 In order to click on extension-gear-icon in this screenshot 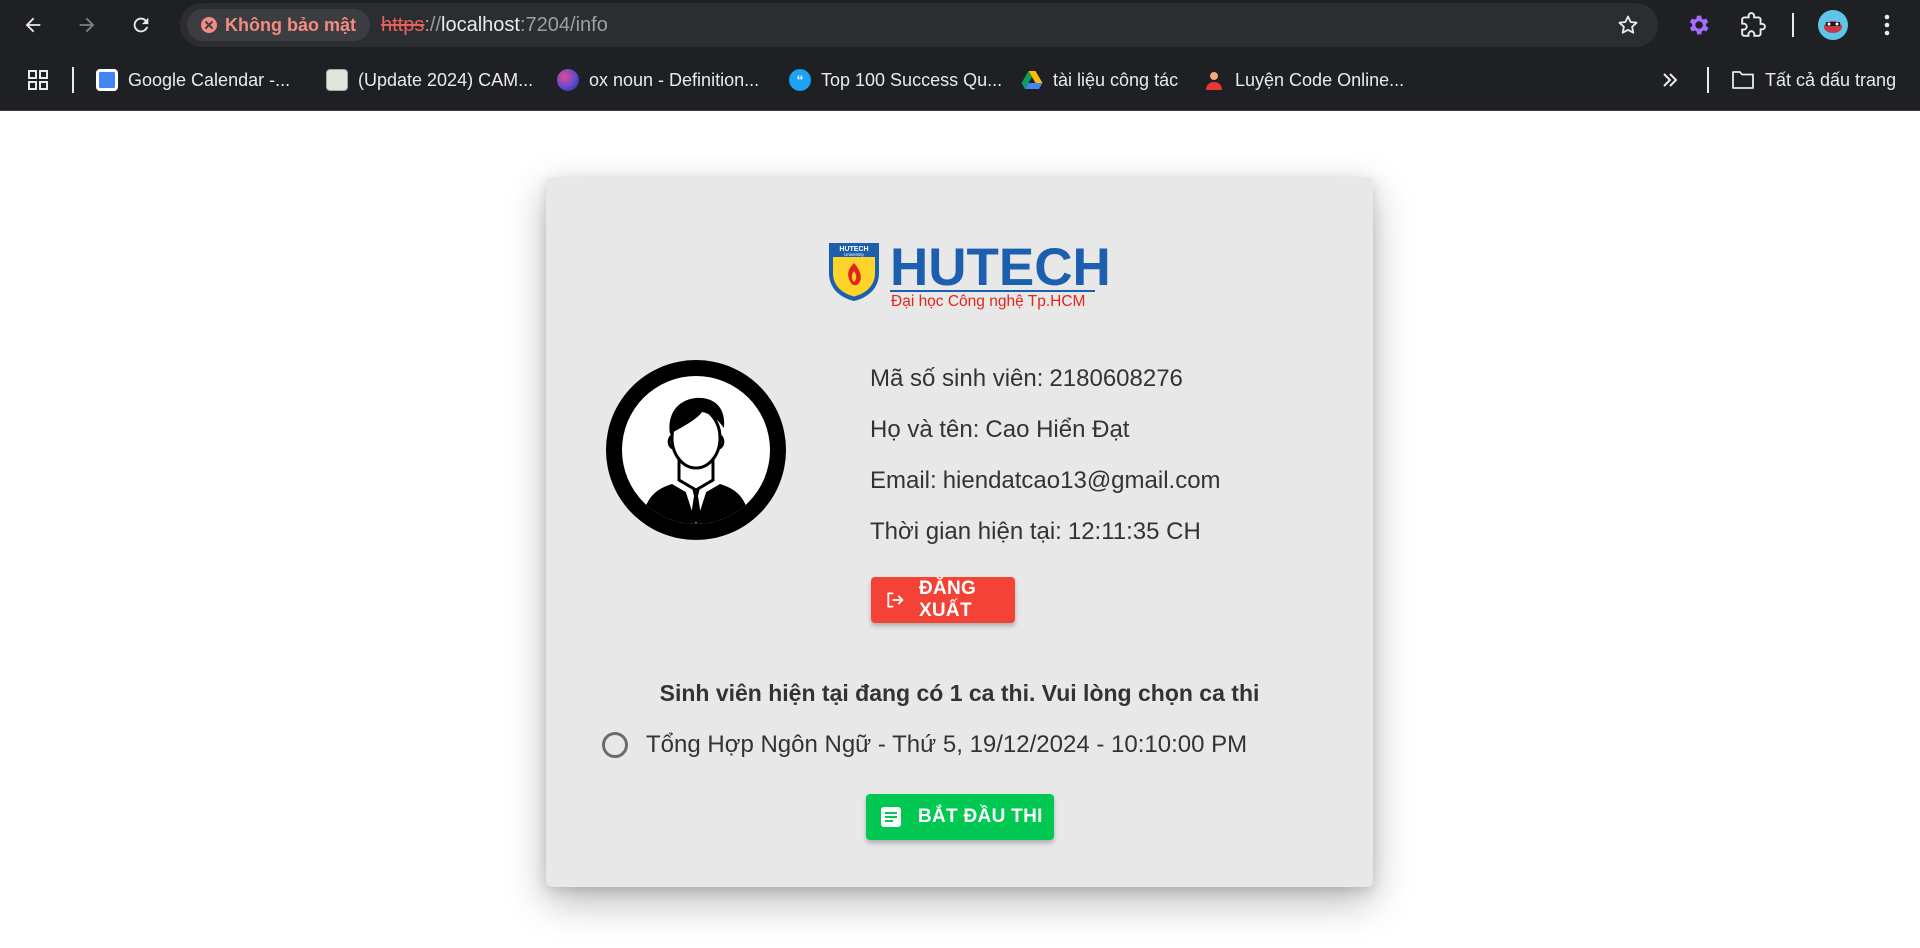, I will do `click(1698, 25)`.